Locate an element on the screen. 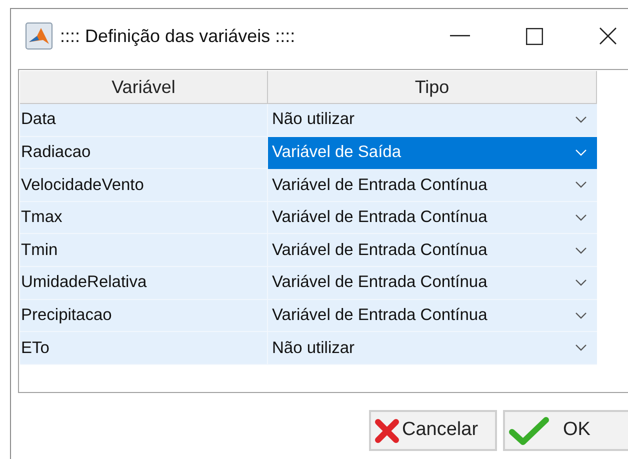 Image resolution: width=628 pixels, height=459 pixels. table-cell: Tmin is located at coordinates (144, 250).